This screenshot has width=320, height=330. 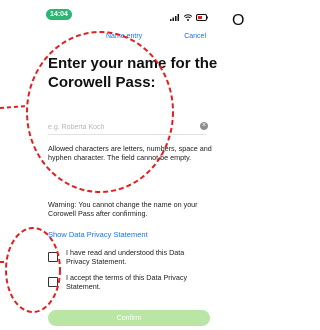 I want to click on checkbox-read, so click(x=53, y=257).